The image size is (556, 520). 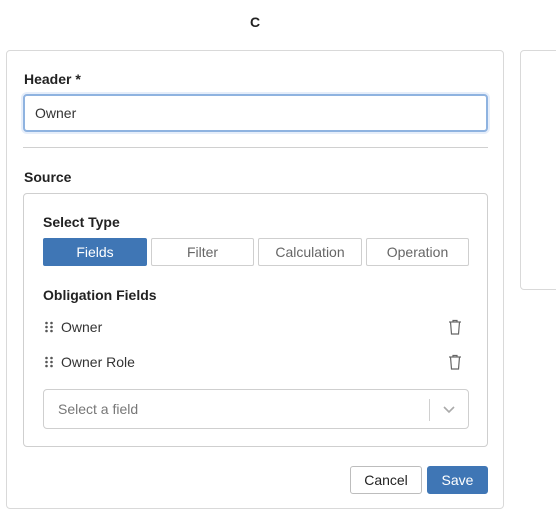 What do you see at coordinates (98, 362) in the screenshot?
I see `field-name: Owner Role` at bounding box center [98, 362].